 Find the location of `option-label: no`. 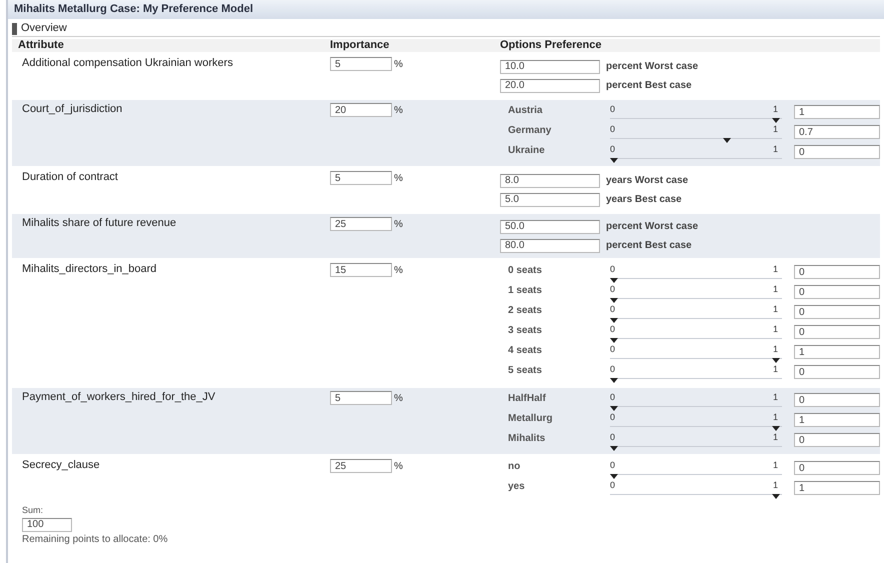

option-label: no is located at coordinates (514, 467).